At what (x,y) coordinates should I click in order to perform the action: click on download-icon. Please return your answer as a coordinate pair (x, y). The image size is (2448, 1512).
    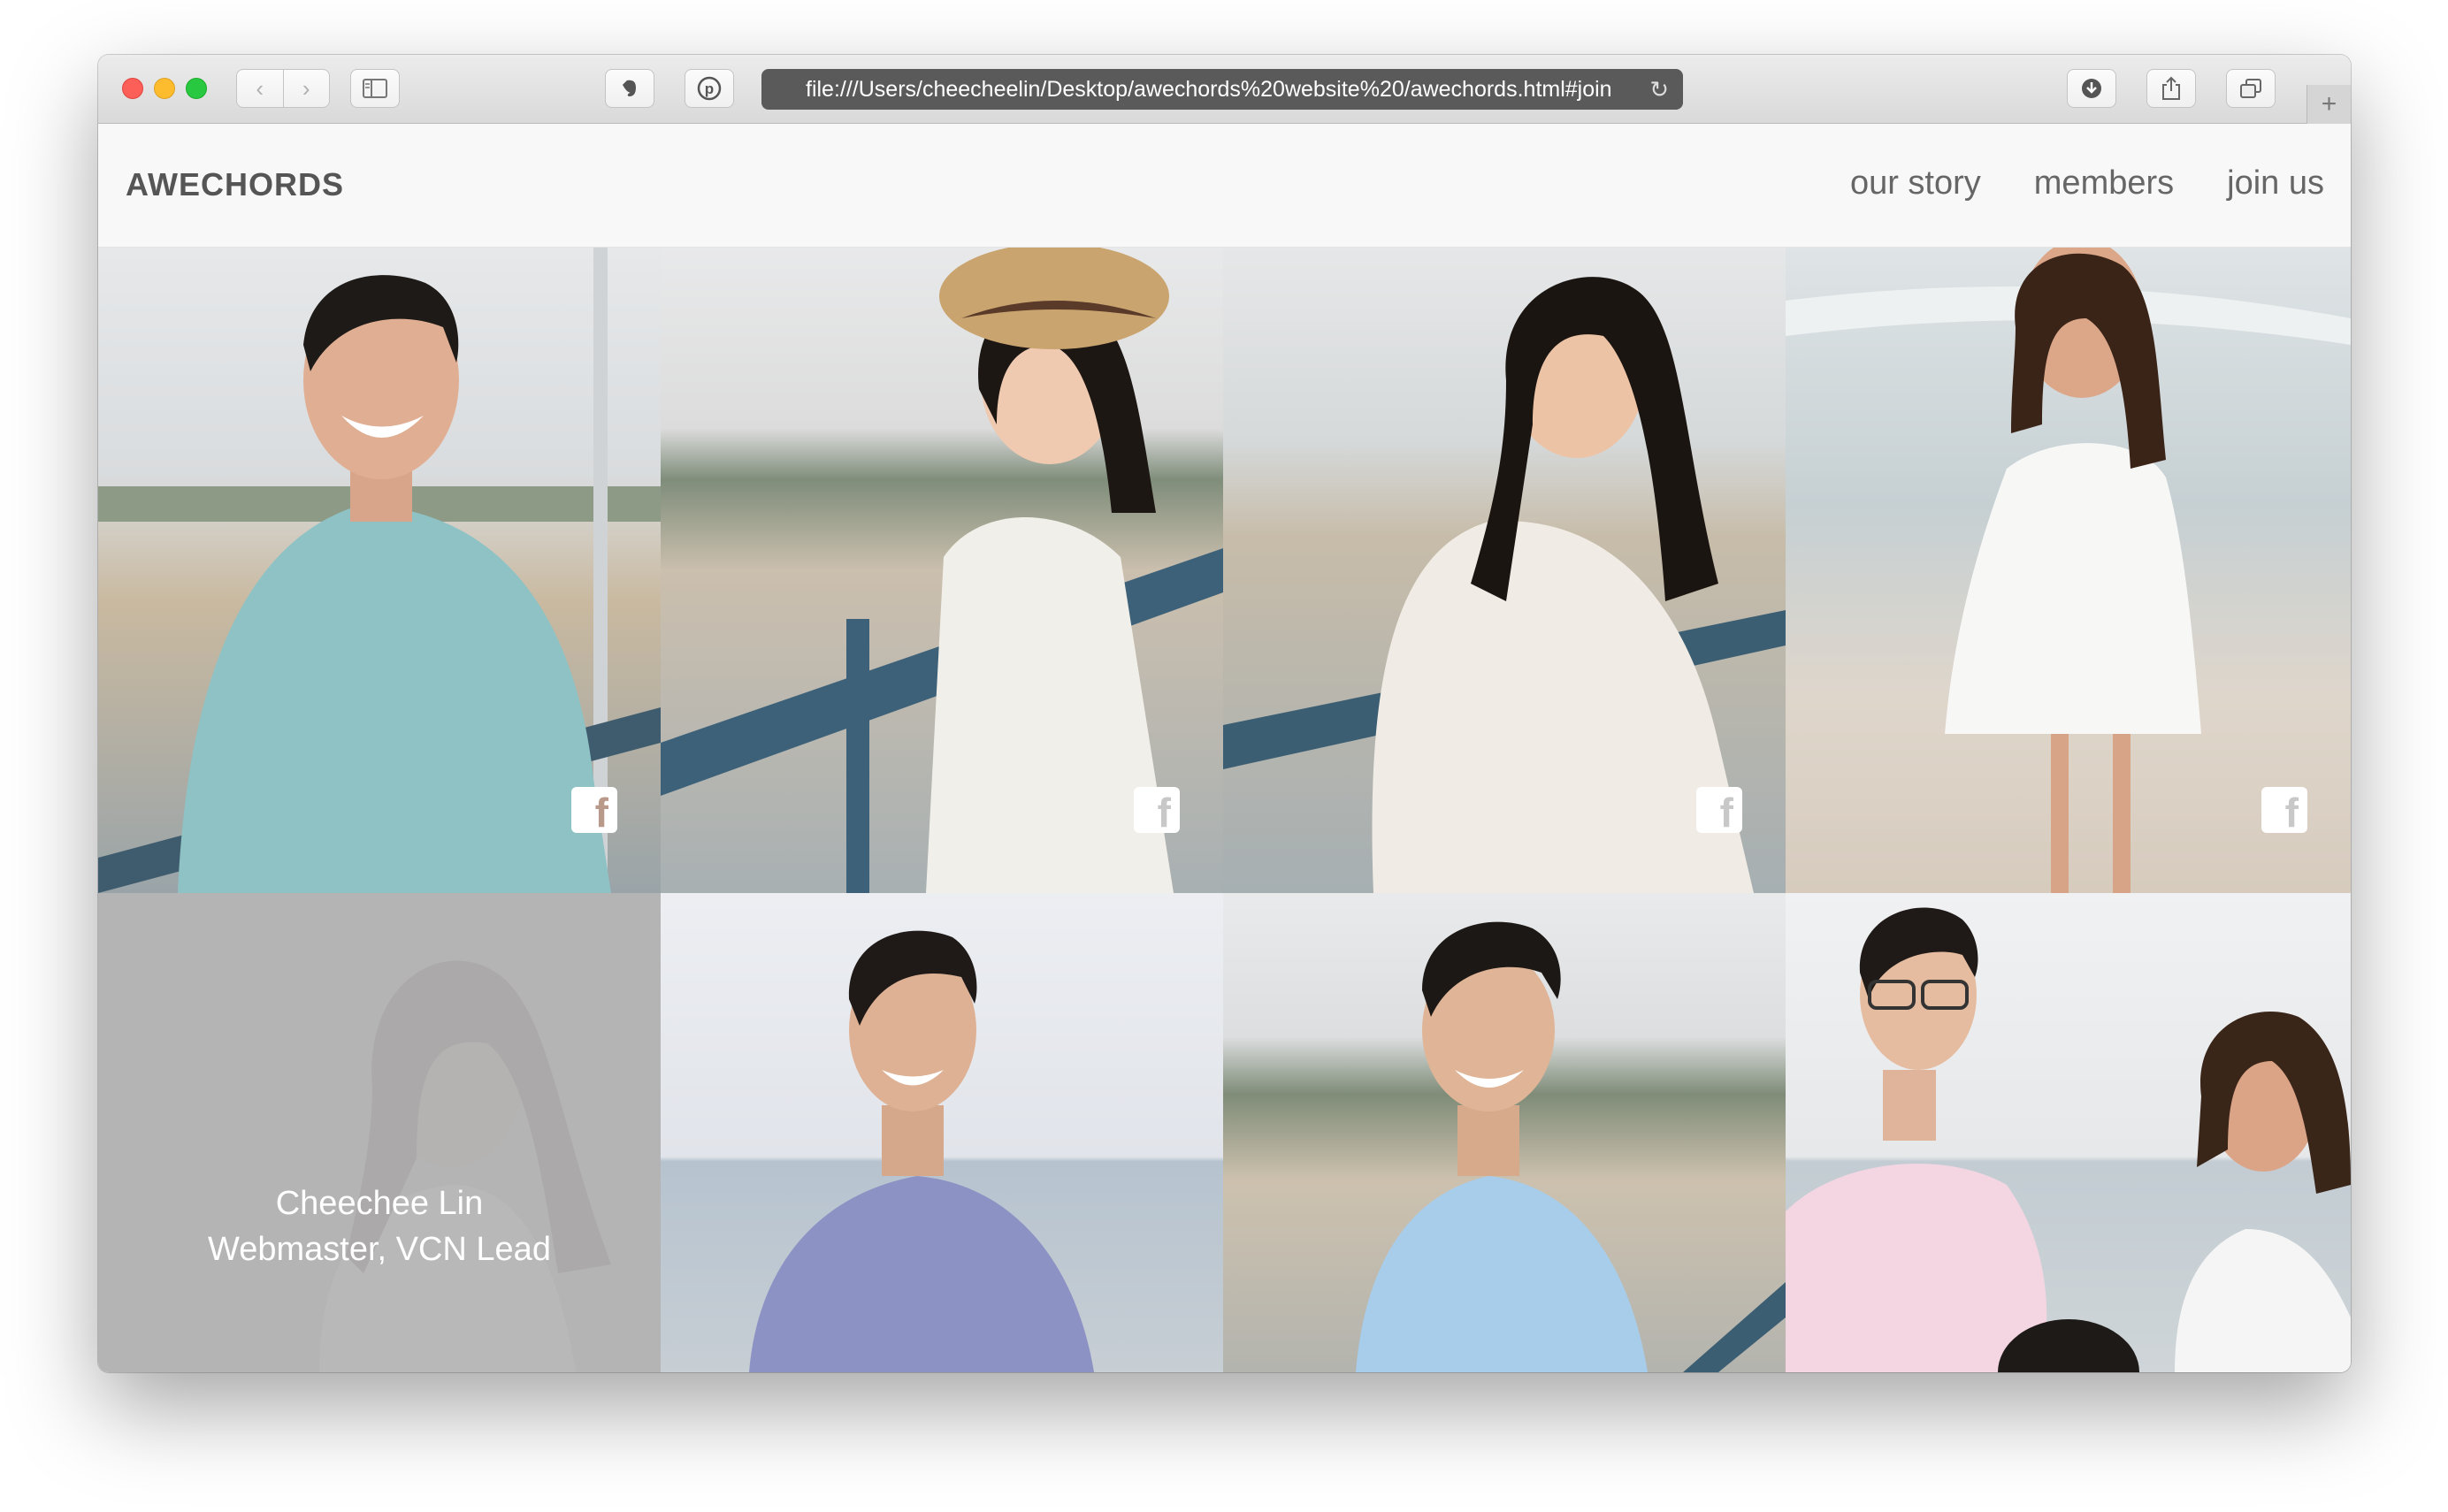
    Looking at the image, I should click on (2091, 88).